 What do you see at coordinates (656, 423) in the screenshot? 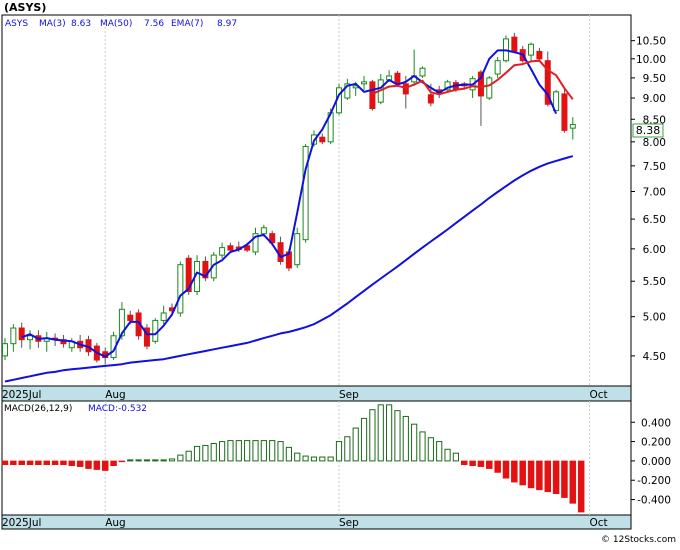
I see `macd-y-tick-label: 0.400` at bounding box center [656, 423].